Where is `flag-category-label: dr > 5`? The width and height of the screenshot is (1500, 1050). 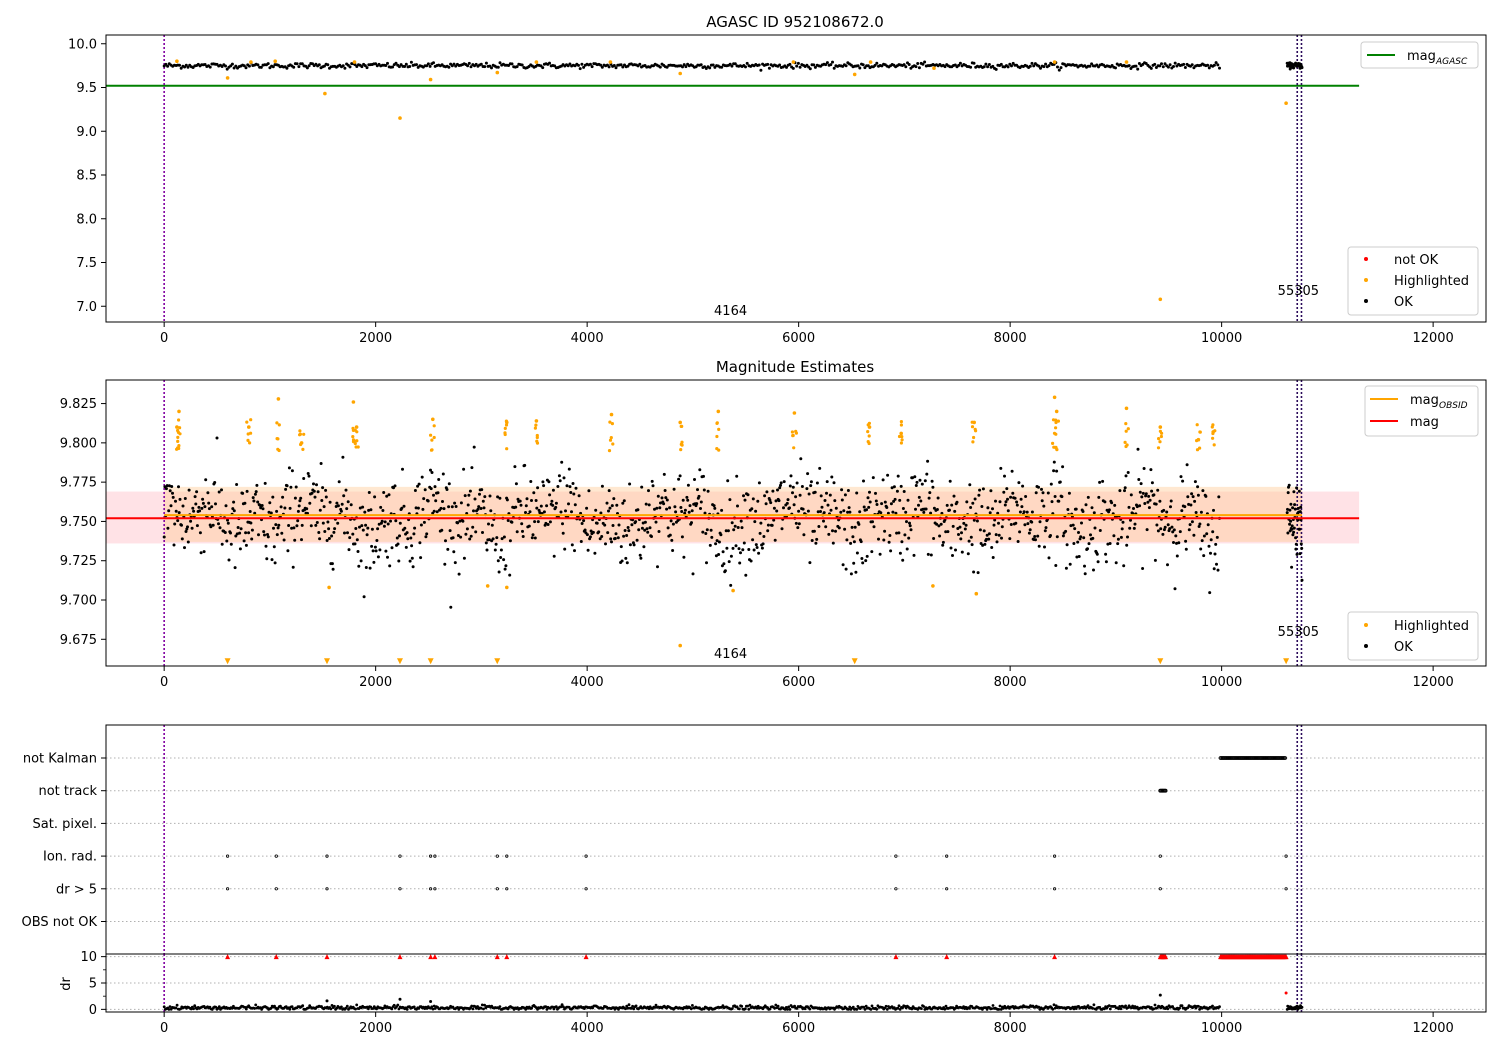 flag-category-label: dr > 5 is located at coordinates (76, 889).